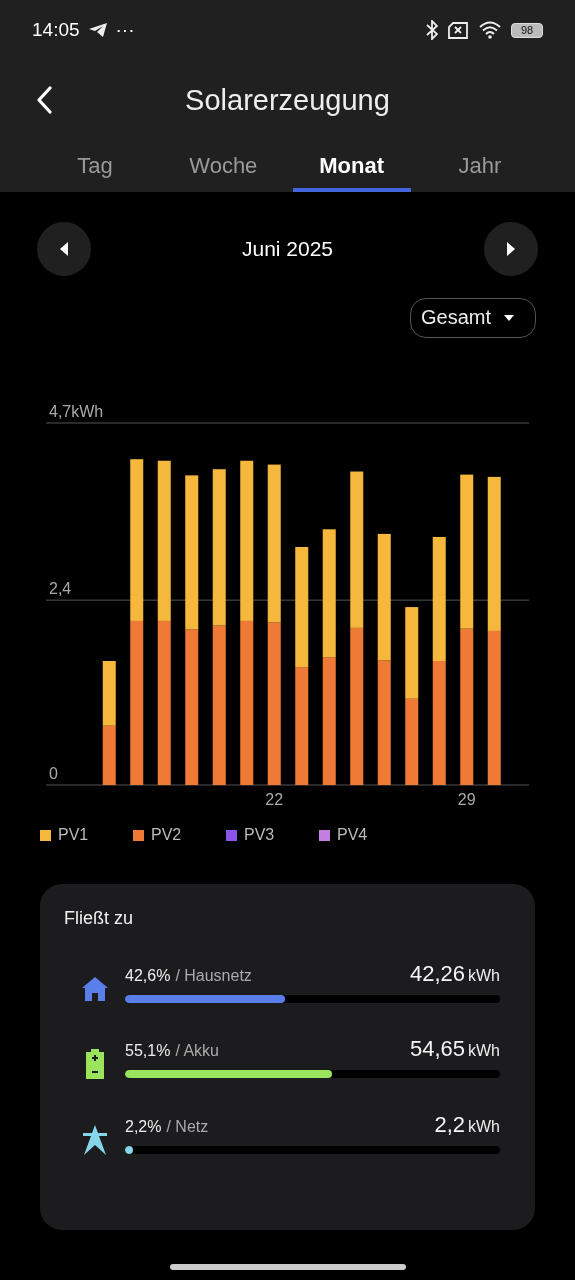  I want to click on next-month-button, so click(511, 249).